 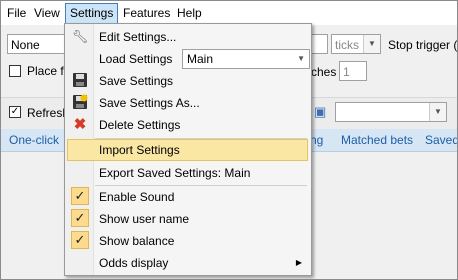 What do you see at coordinates (80, 81) in the screenshot?
I see `floppy-disk-icon` at bounding box center [80, 81].